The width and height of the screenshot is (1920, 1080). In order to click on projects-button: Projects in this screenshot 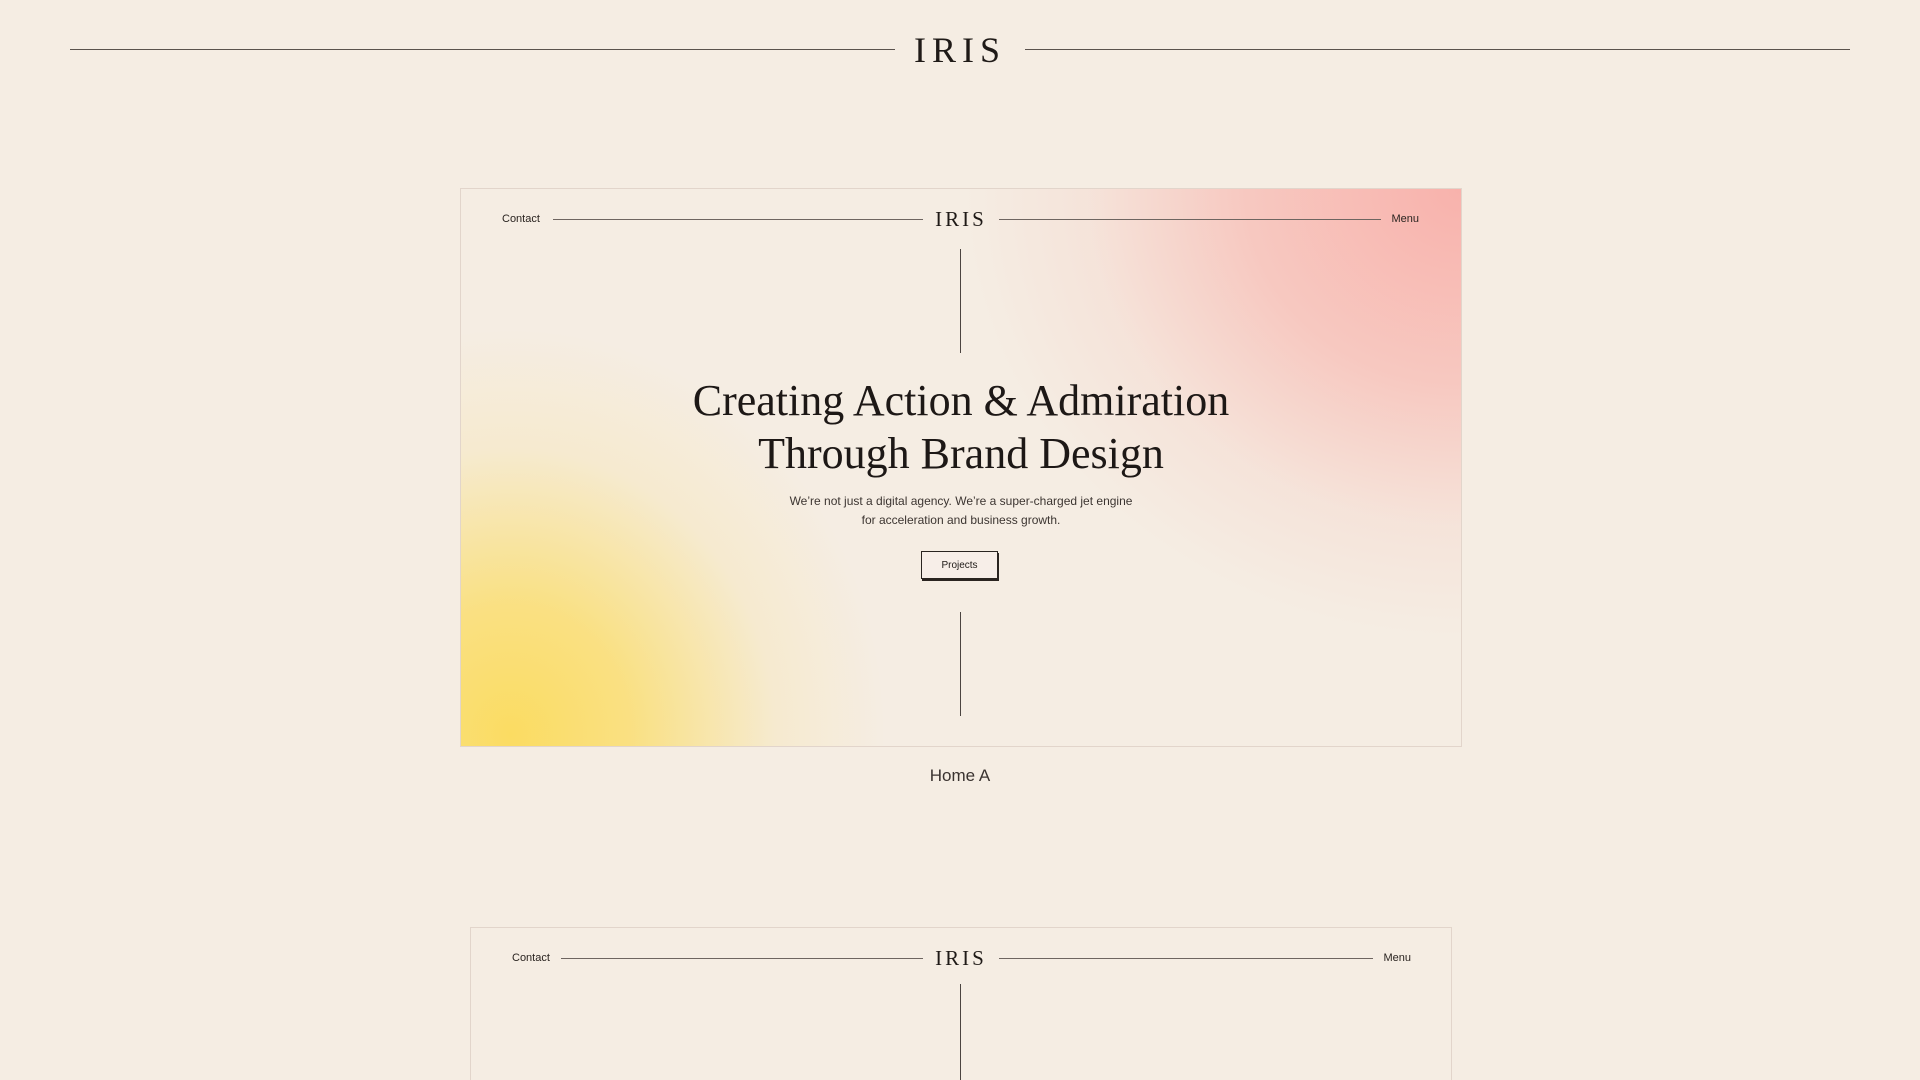, I will do `click(959, 565)`.